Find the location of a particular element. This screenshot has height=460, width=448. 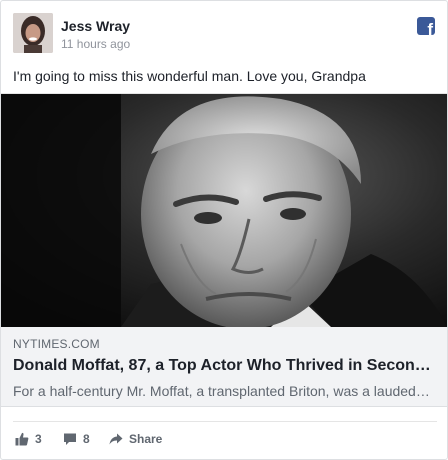

action-bar: 3 8 Share is located at coordinates (225, 436).